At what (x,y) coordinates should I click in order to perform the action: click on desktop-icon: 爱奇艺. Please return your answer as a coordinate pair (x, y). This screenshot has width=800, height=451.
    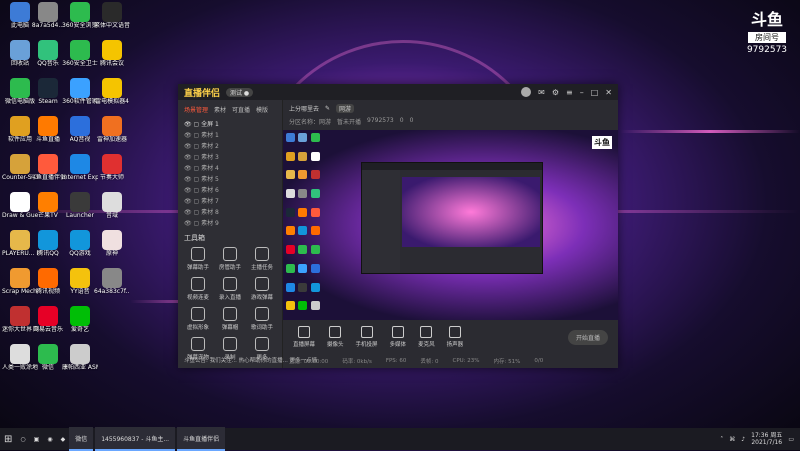
    Looking at the image, I should click on (80, 325).